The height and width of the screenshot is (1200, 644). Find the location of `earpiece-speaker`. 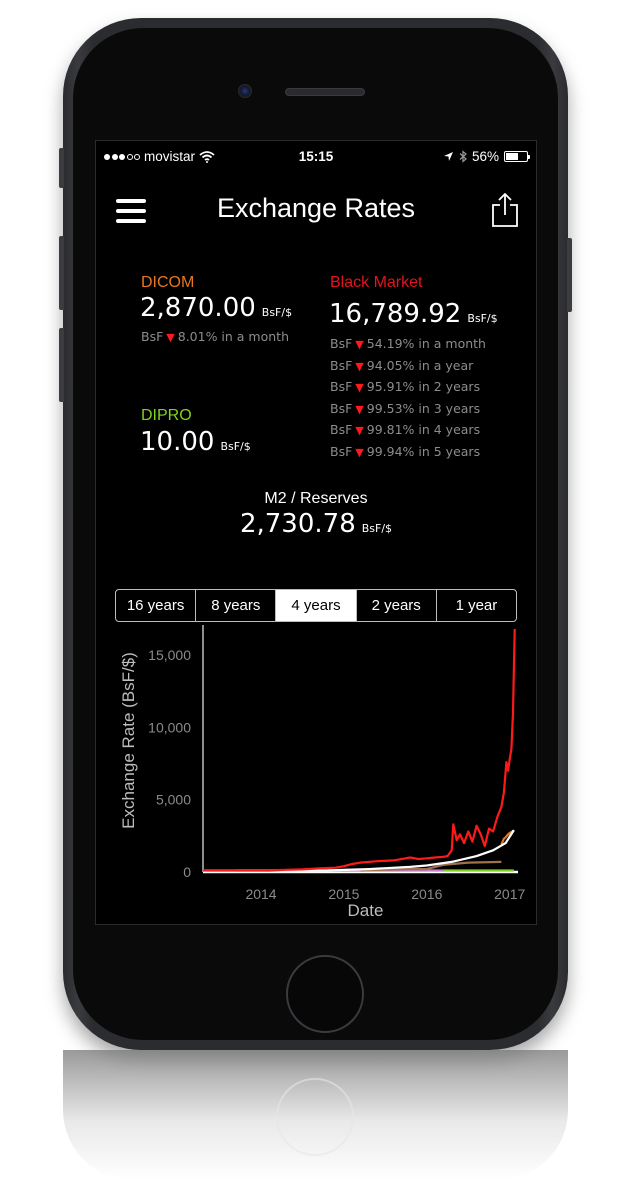

earpiece-speaker is located at coordinates (325, 92).